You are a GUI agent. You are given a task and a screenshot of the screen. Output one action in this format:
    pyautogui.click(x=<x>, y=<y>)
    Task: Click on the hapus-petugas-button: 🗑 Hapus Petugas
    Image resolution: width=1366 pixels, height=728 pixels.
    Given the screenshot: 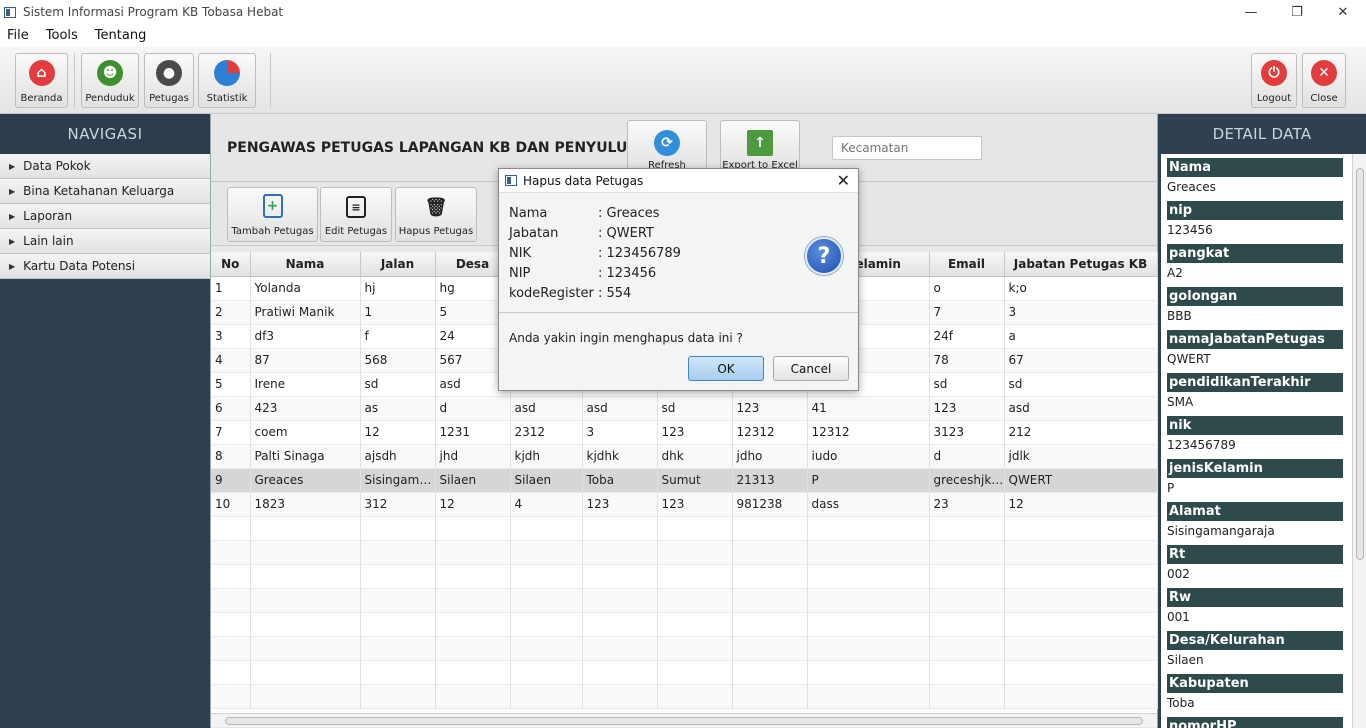 What is the action you would take?
    pyautogui.click(x=436, y=214)
    